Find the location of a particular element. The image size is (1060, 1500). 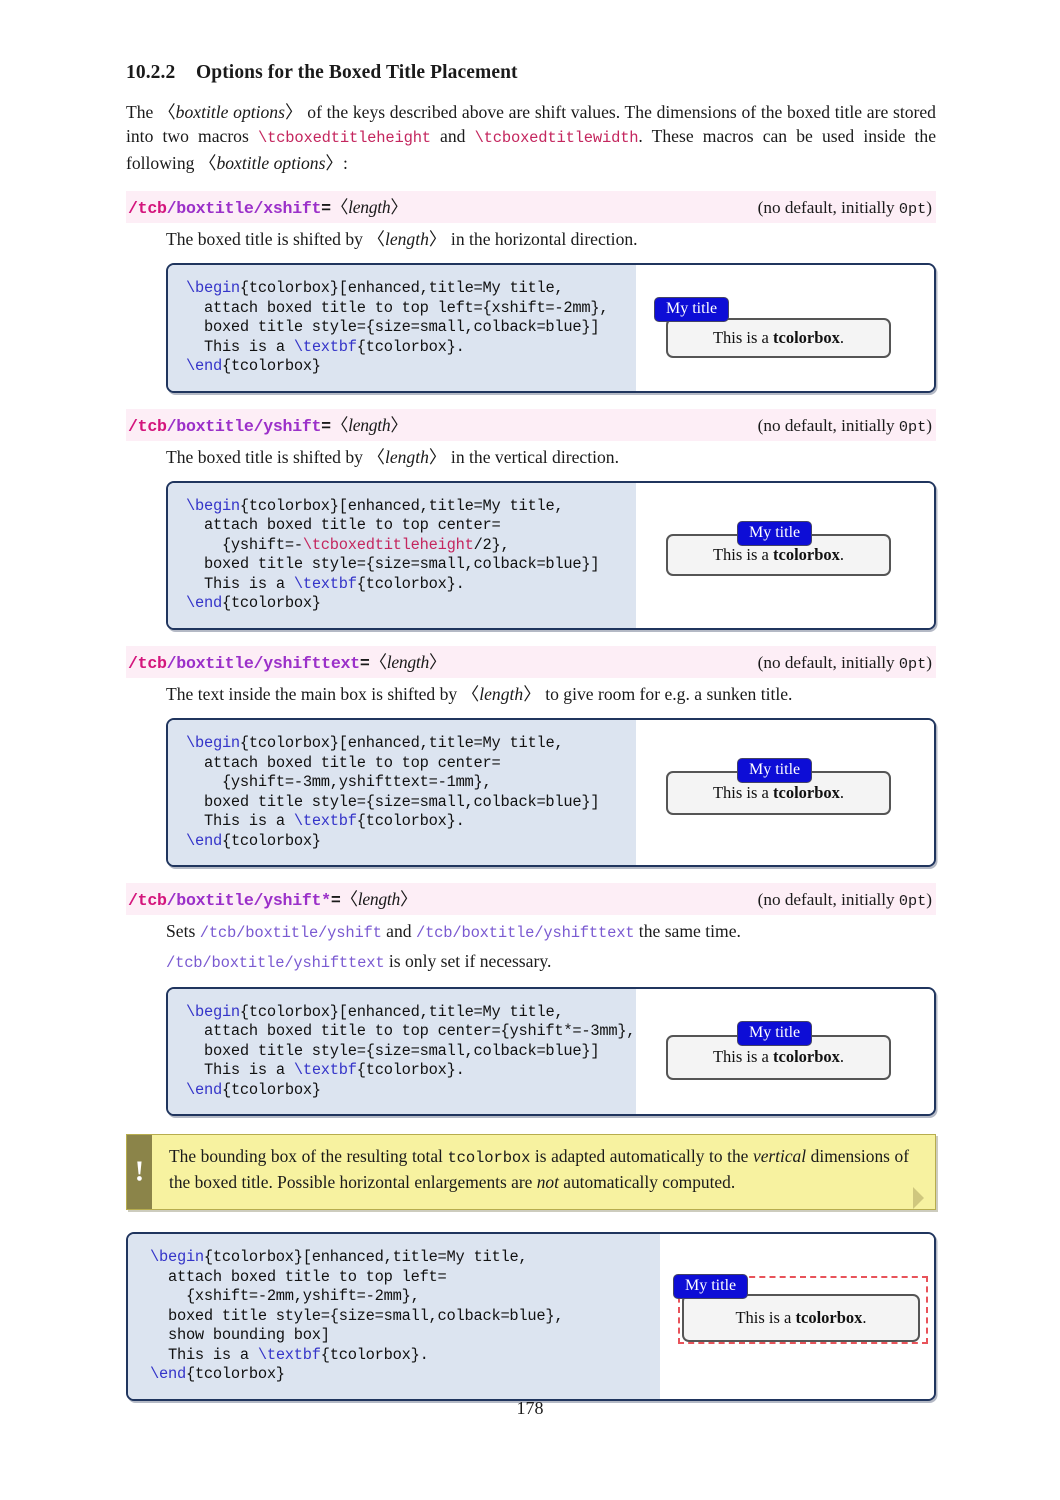

boxtitle-options-term-2: boxtitle options is located at coordinates (271, 163).